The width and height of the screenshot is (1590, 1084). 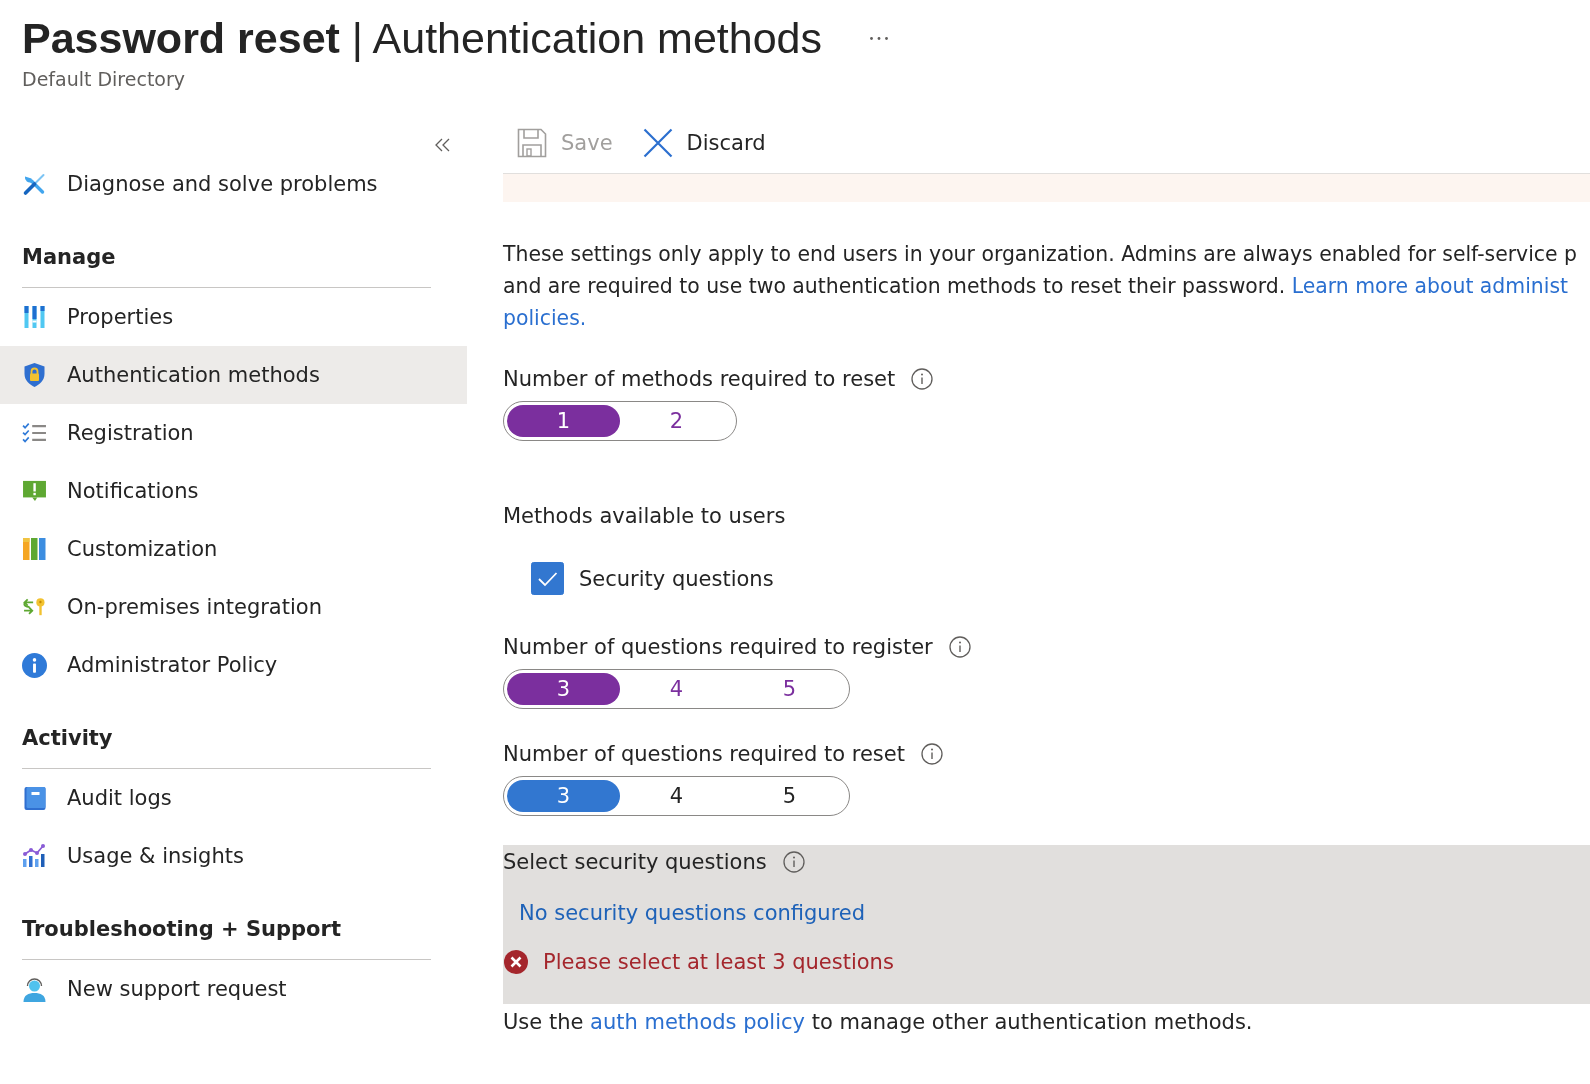 What do you see at coordinates (718, 647) in the screenshot?
I see `field-label: Number of questions required to register` at bounding box center [718, 647].